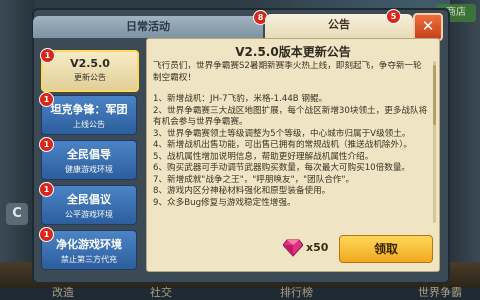  I want to click on sidebar-item-title: 净化游戏环境, so click(89, 244).